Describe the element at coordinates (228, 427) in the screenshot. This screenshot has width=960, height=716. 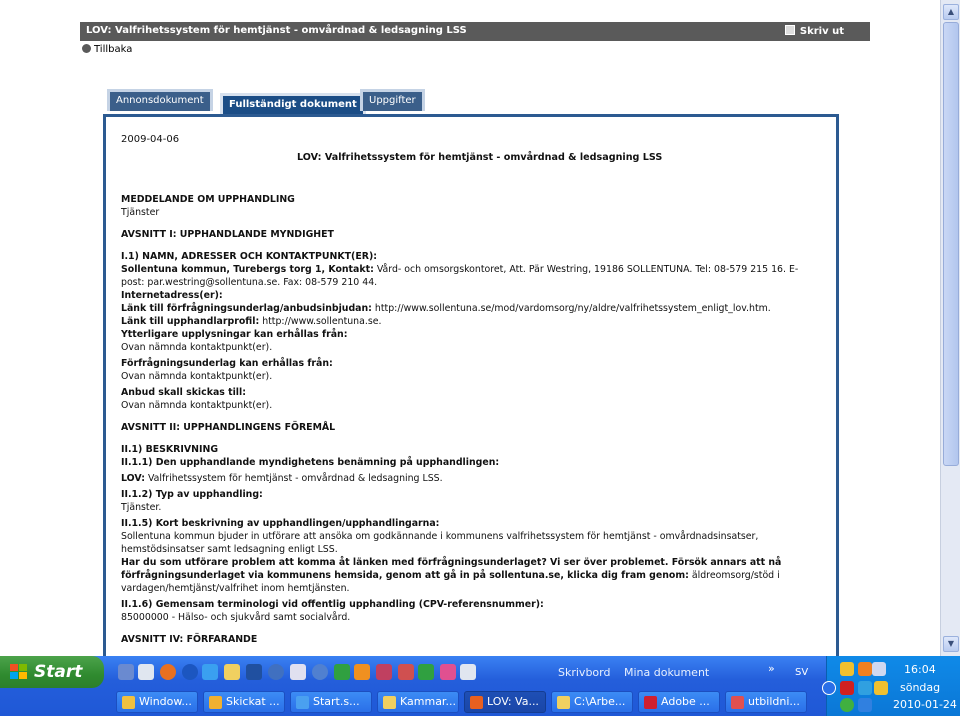
I see `section2-heading: AVSNITT II: UPPHANDLINGENS FÖREMÅL` at that location.